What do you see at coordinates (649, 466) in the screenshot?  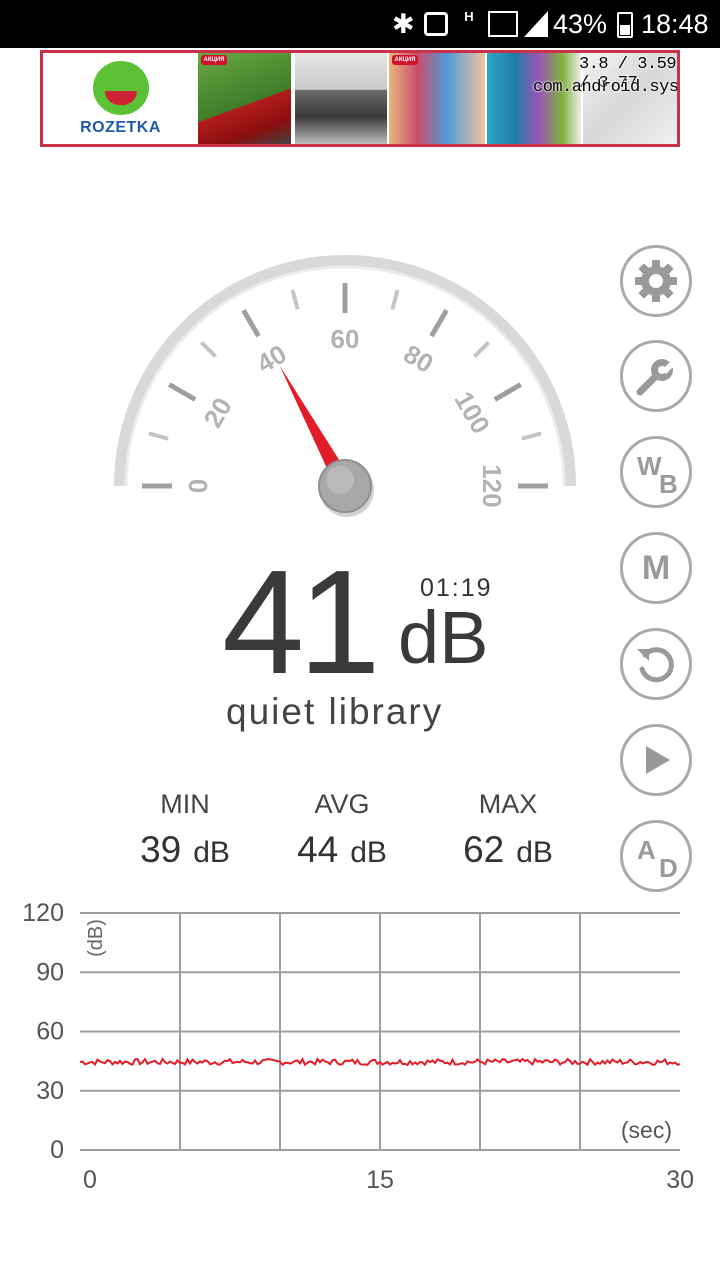 I see `weighting-label-top: W` at bounding box center [649, 466].